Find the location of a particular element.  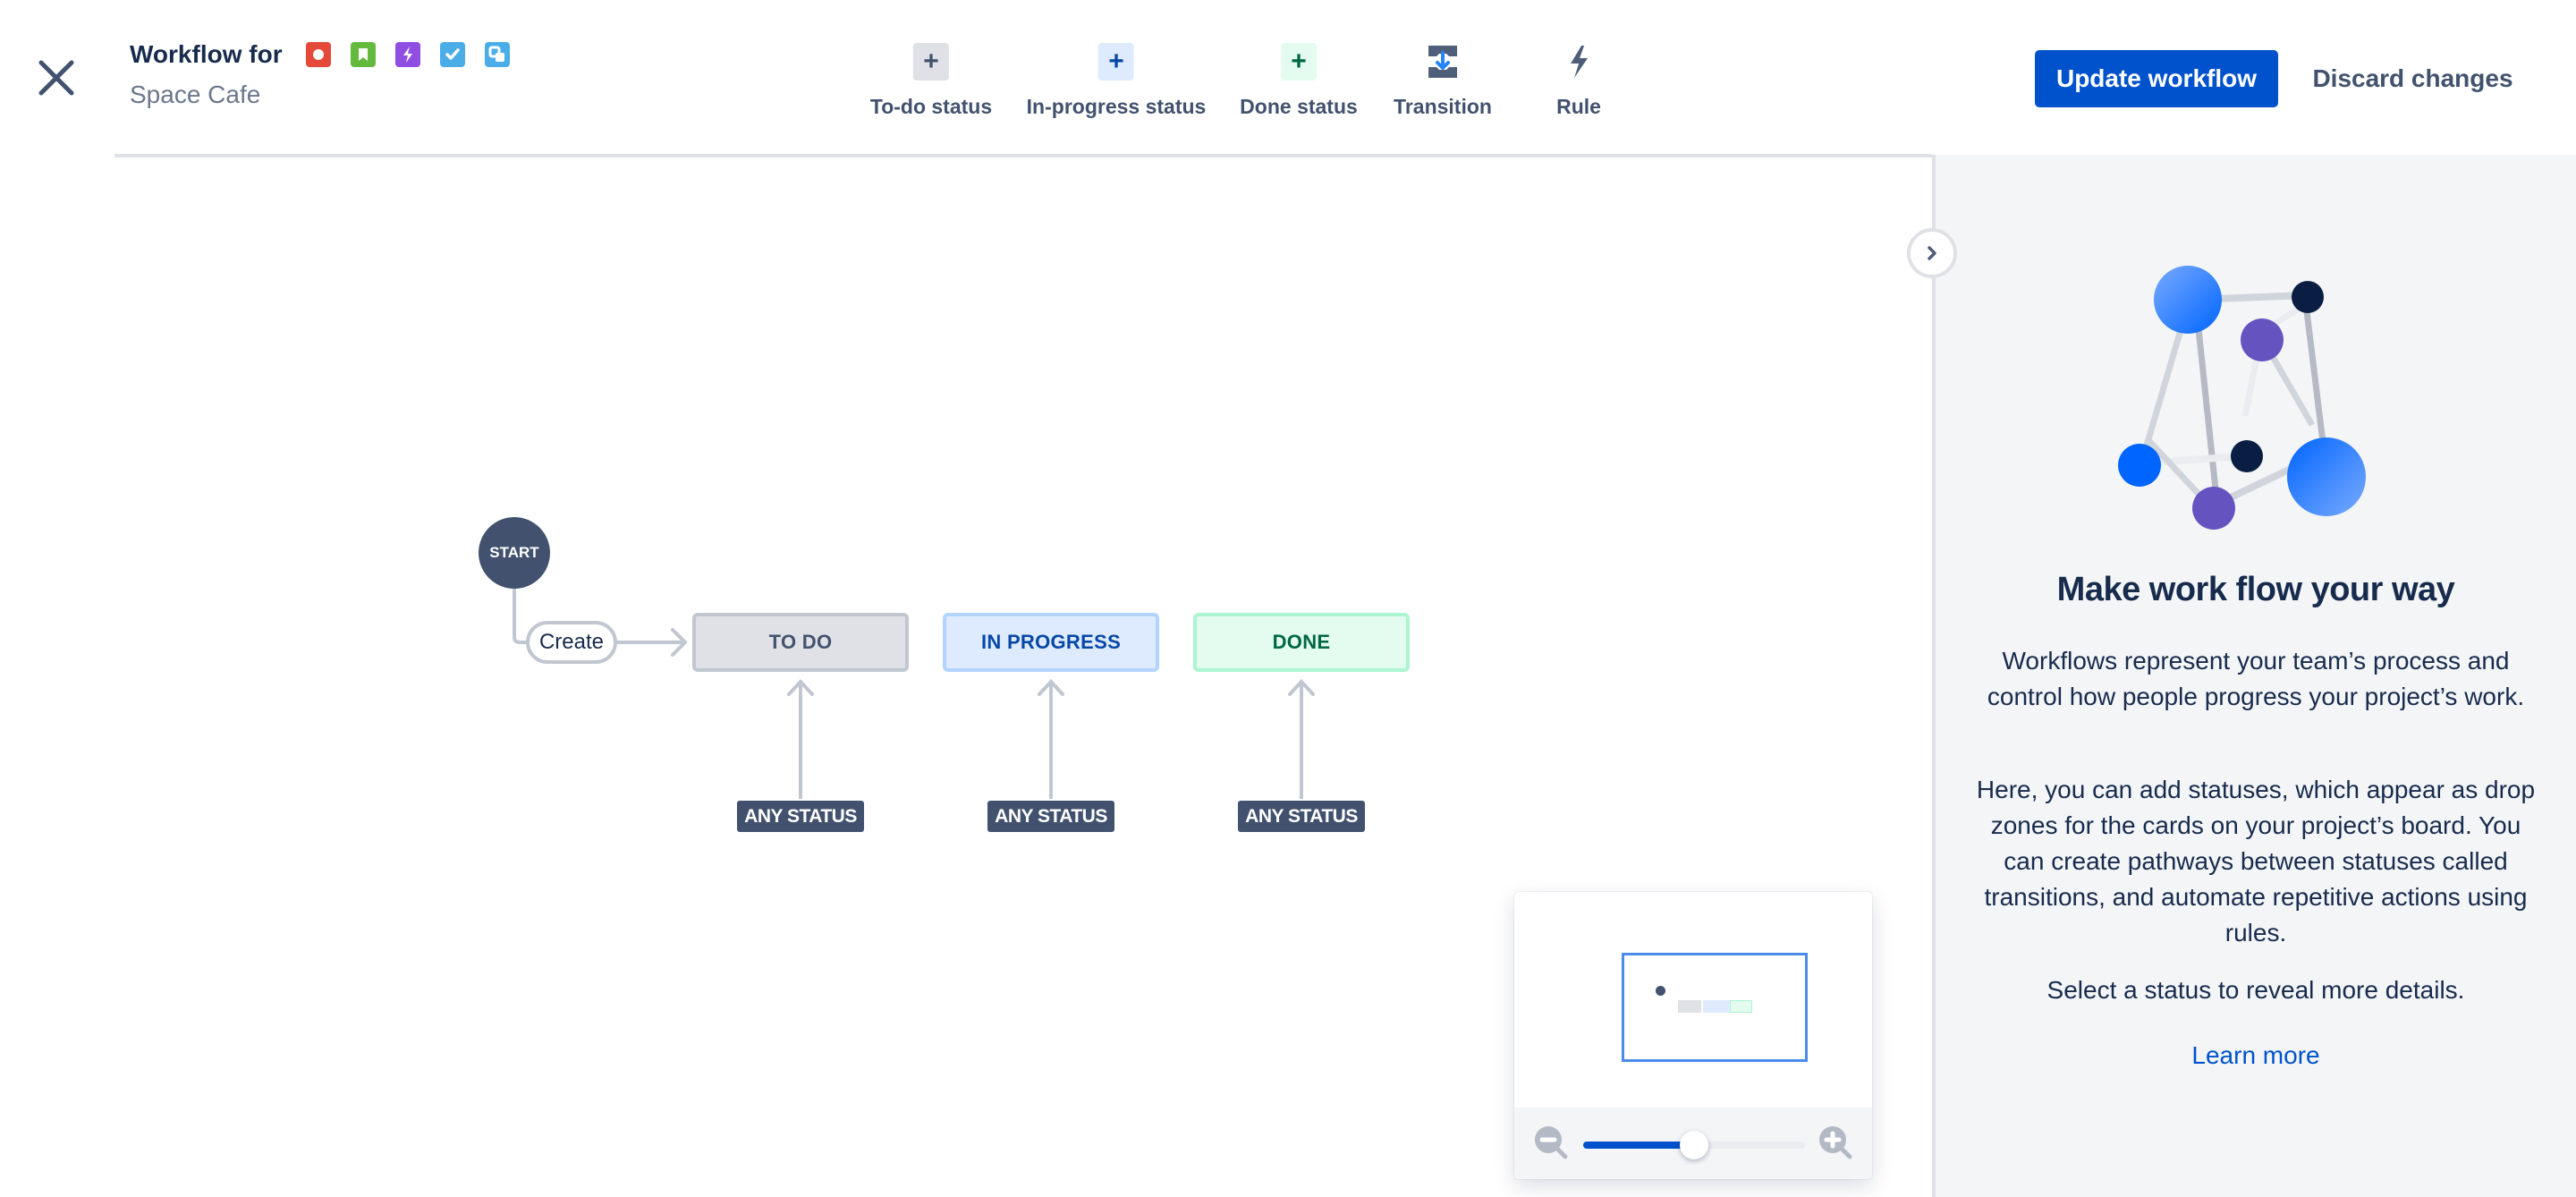

bug-icon is located at coordinates (318, 54).